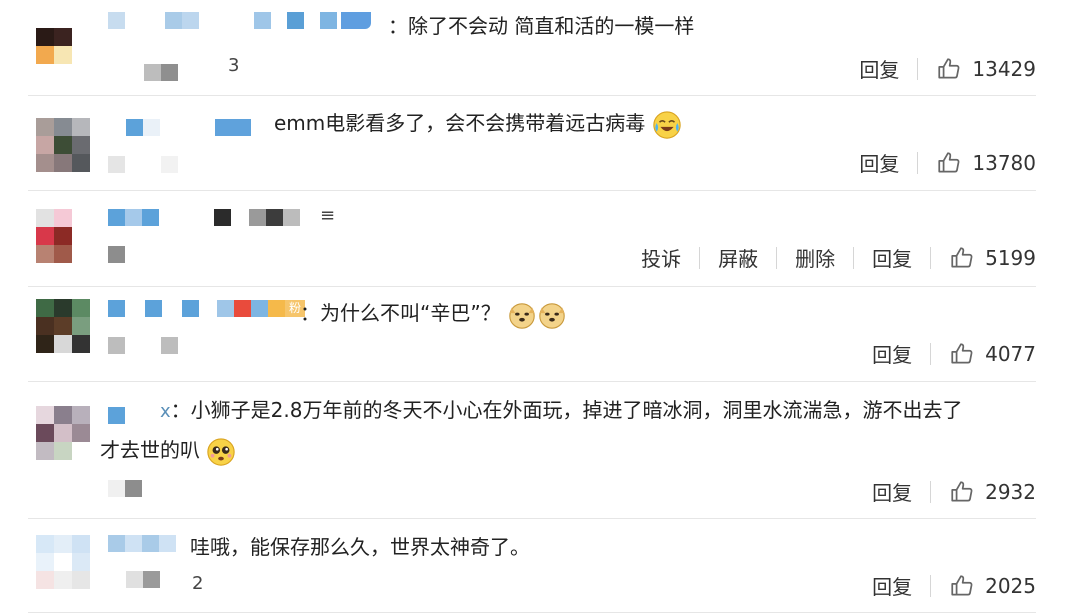 The height and width of the screenshot is (615, 1080). I want to click on like-count: 4077, so click(1010, 353).